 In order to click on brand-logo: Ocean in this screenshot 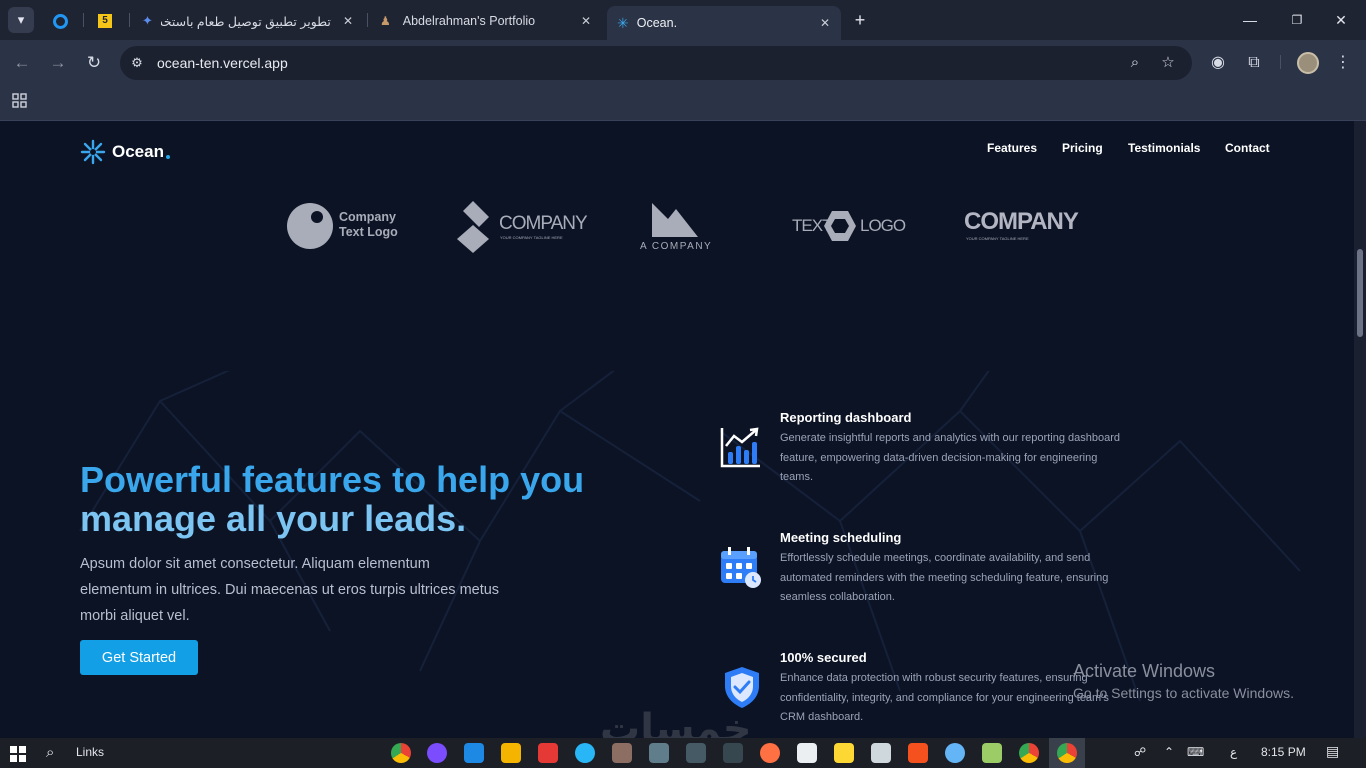, I will do `click(125, 152)`.